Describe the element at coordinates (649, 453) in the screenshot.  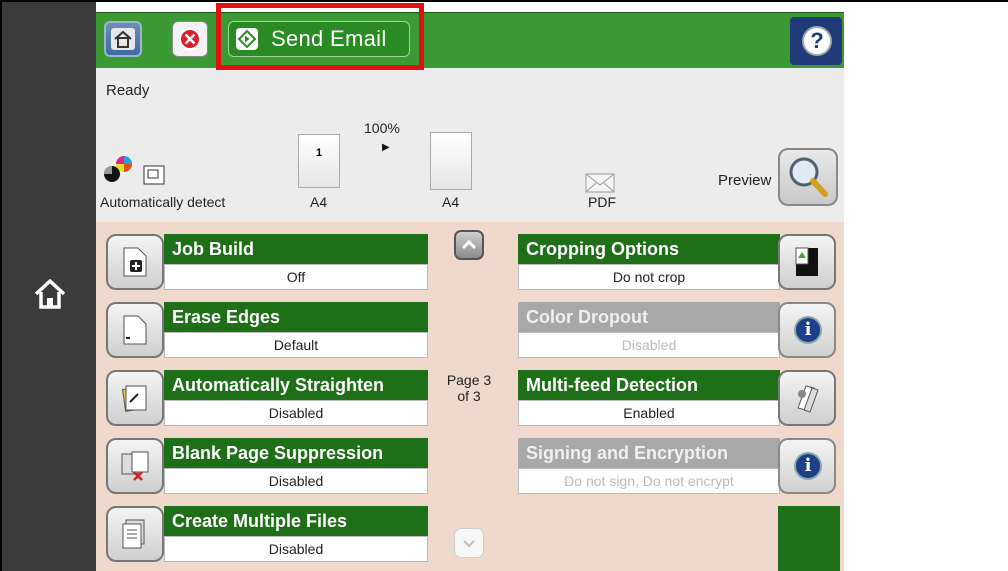
I see `option-title: Signing and Encryption` at that location.